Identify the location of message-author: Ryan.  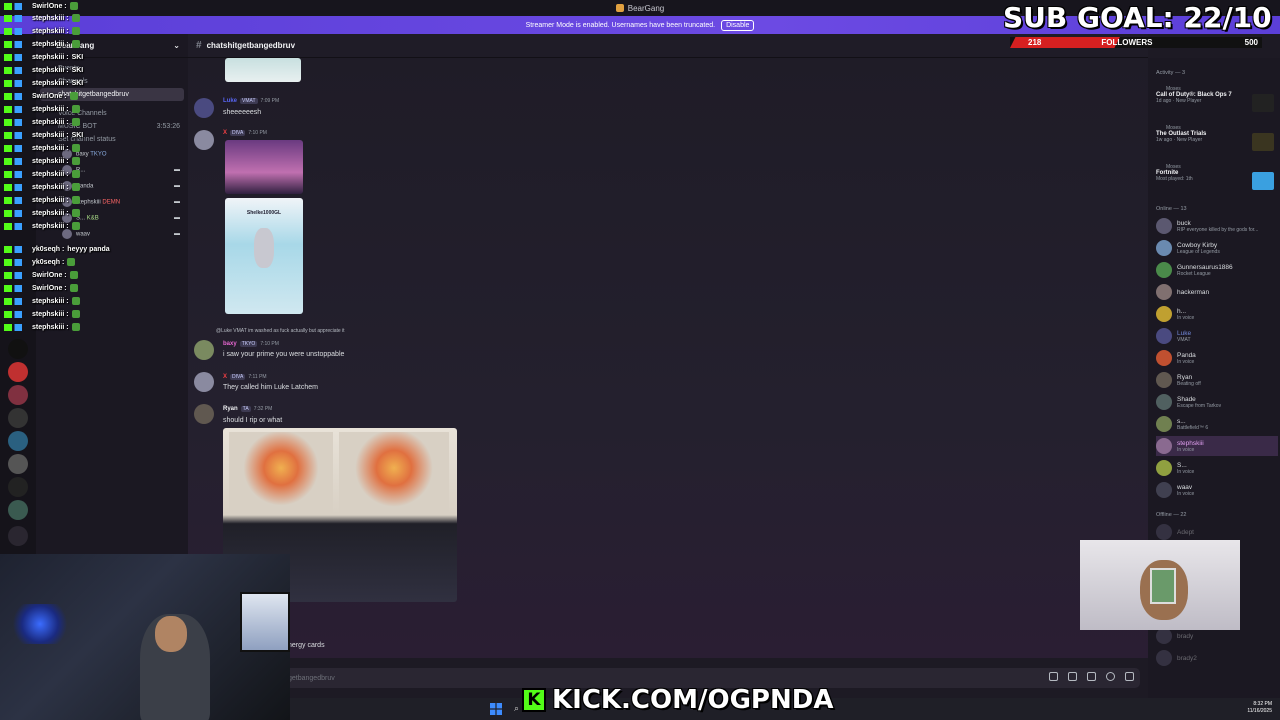
(230, 409).